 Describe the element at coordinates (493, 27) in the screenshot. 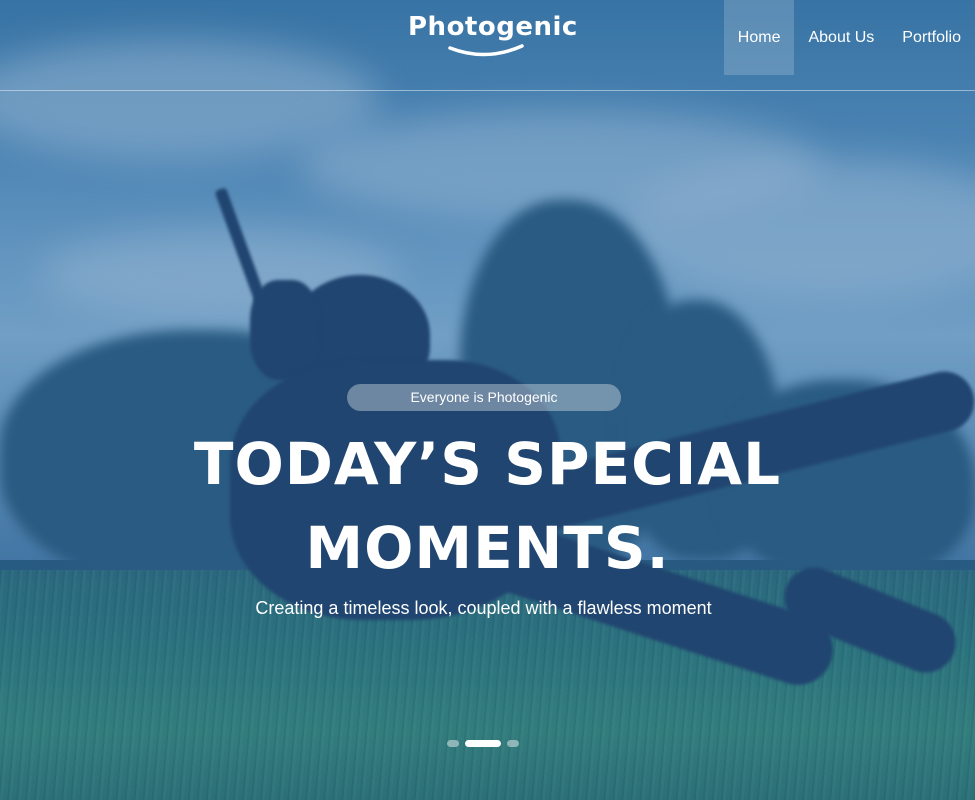

I see `logo-text: Photogenic` at that location.